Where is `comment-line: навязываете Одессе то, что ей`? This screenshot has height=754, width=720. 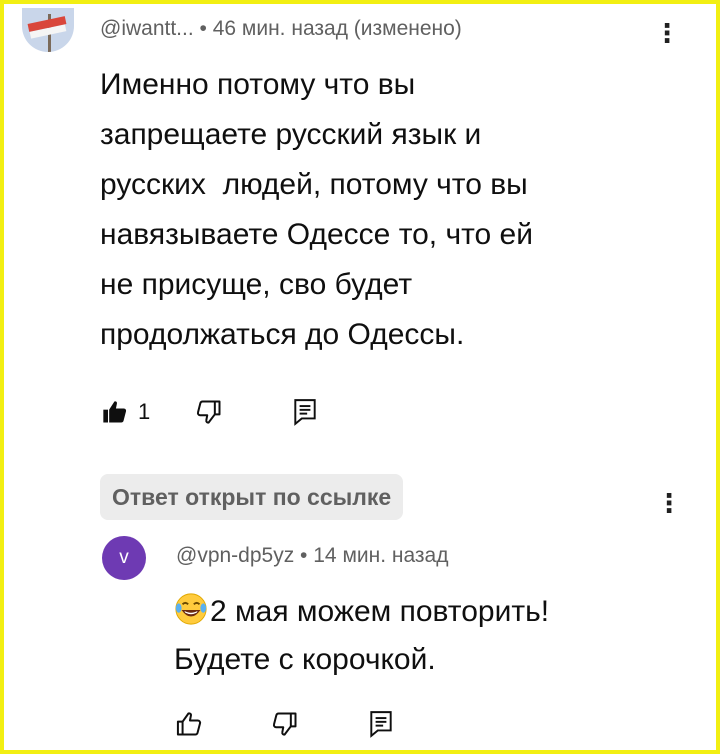
comment-line: навязываете Одессе то, что ей is located at coordinates (316, 234).